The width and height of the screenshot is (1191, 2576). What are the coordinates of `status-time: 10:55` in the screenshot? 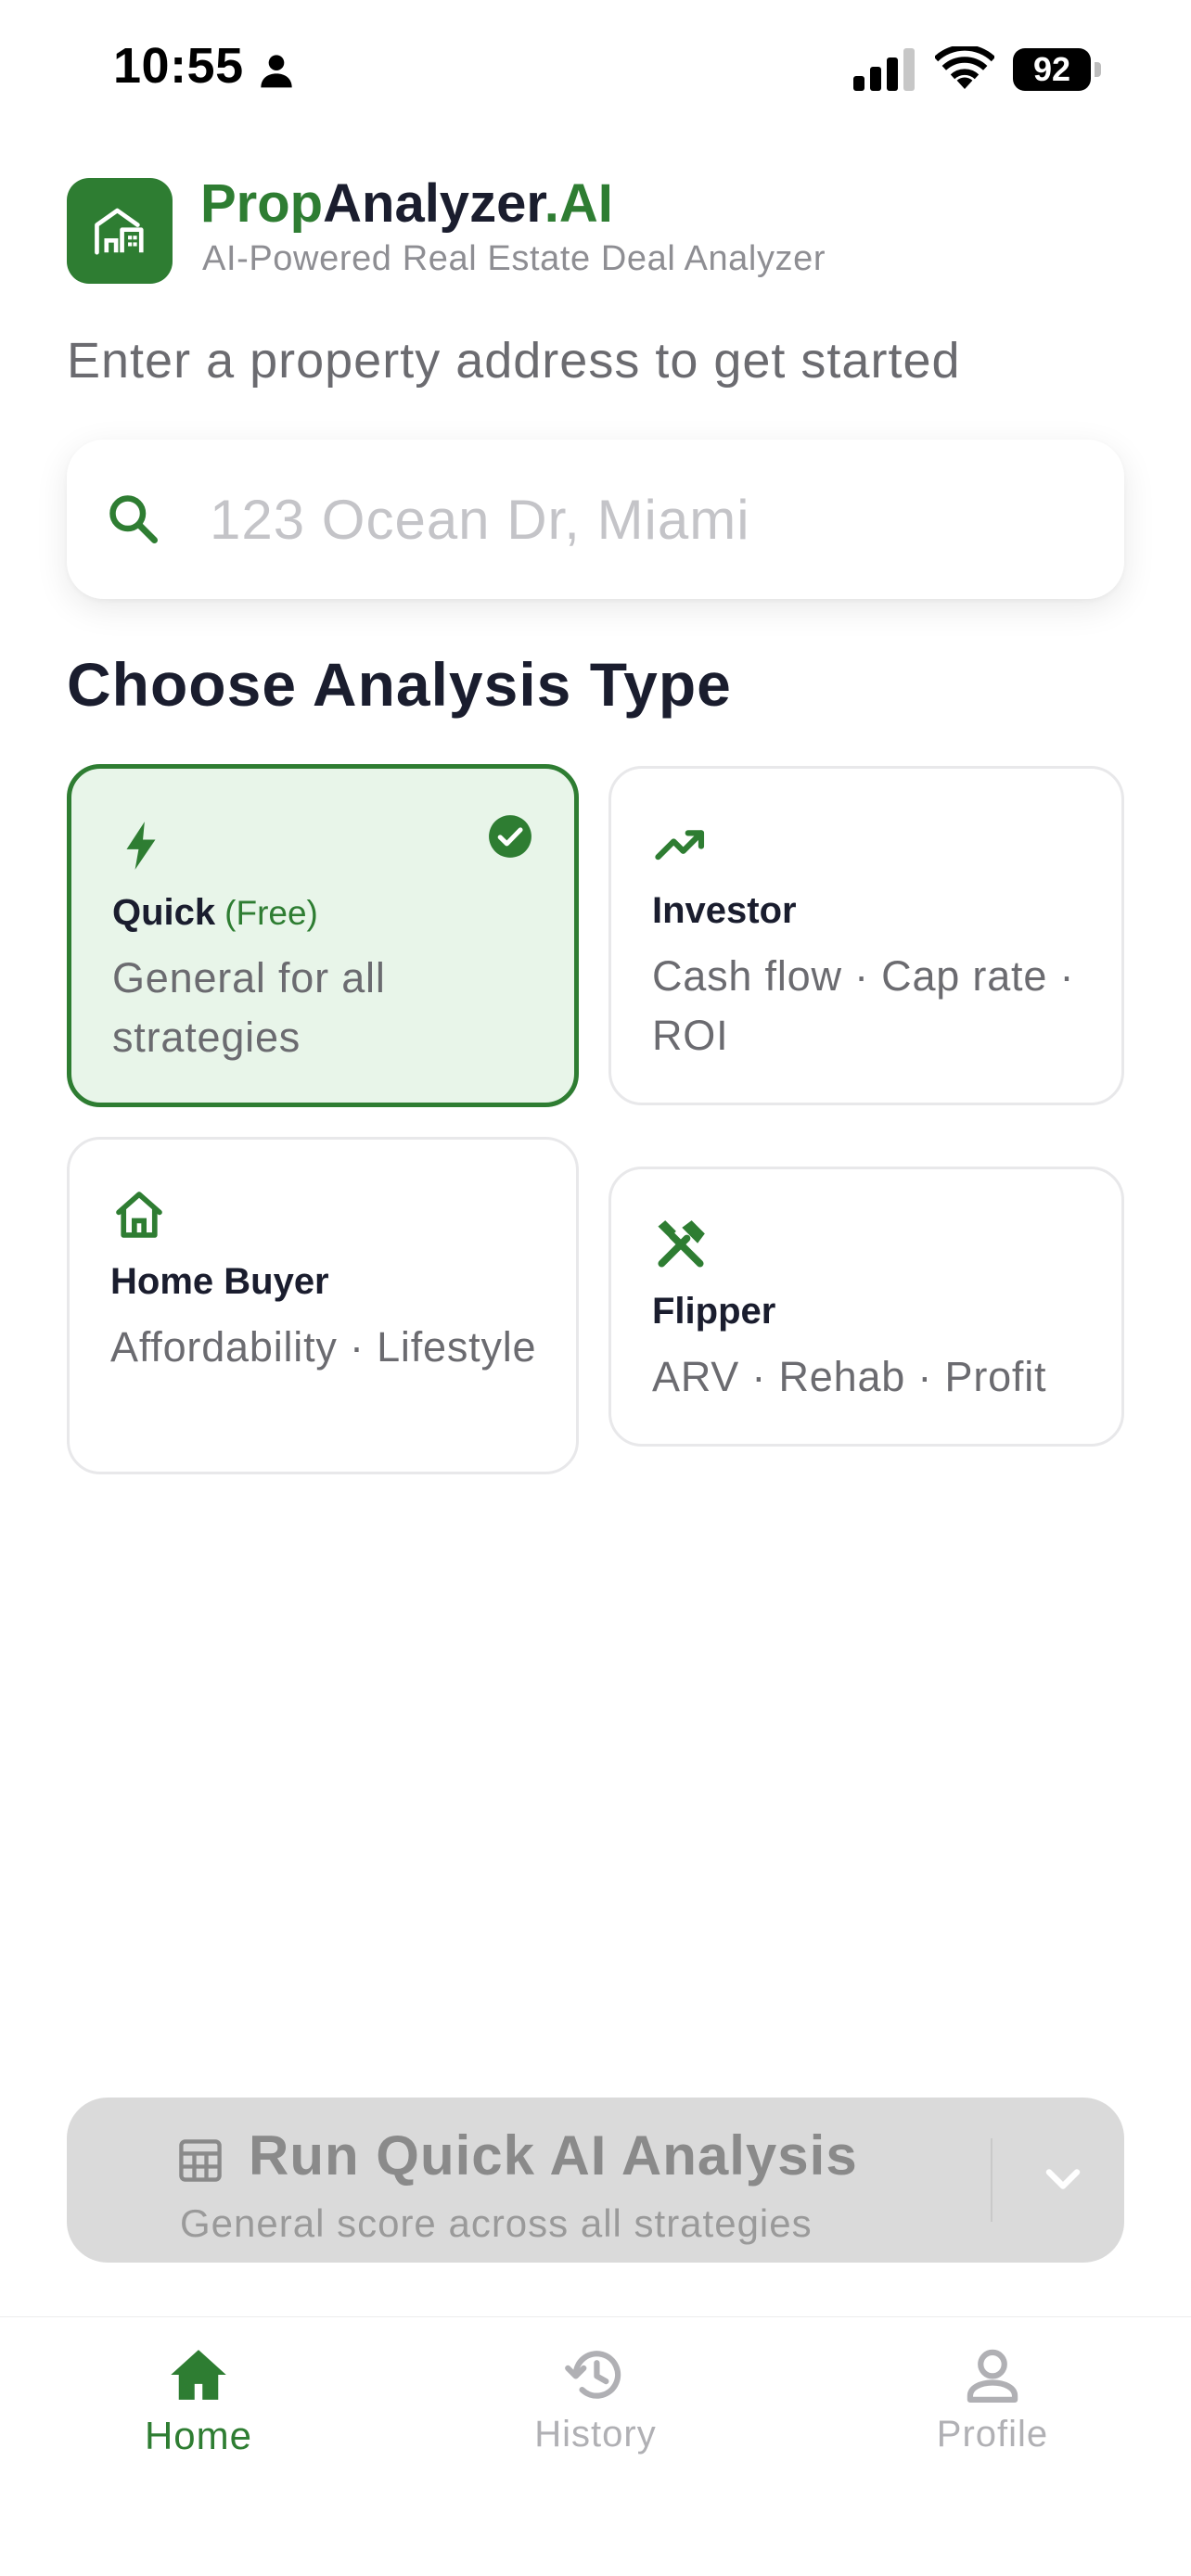 It's located at (178, 66).